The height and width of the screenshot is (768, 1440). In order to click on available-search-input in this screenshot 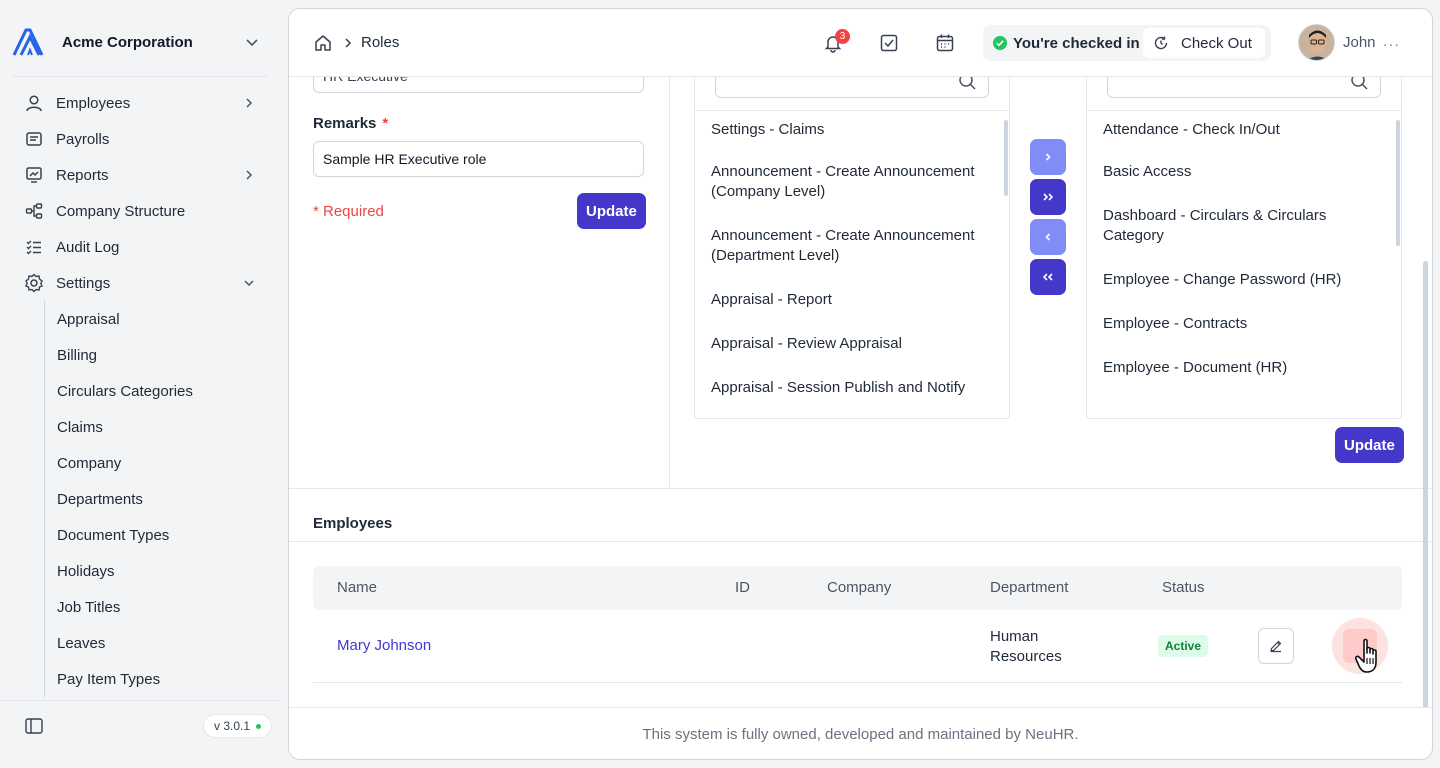, I will do `click(852, 87)`.